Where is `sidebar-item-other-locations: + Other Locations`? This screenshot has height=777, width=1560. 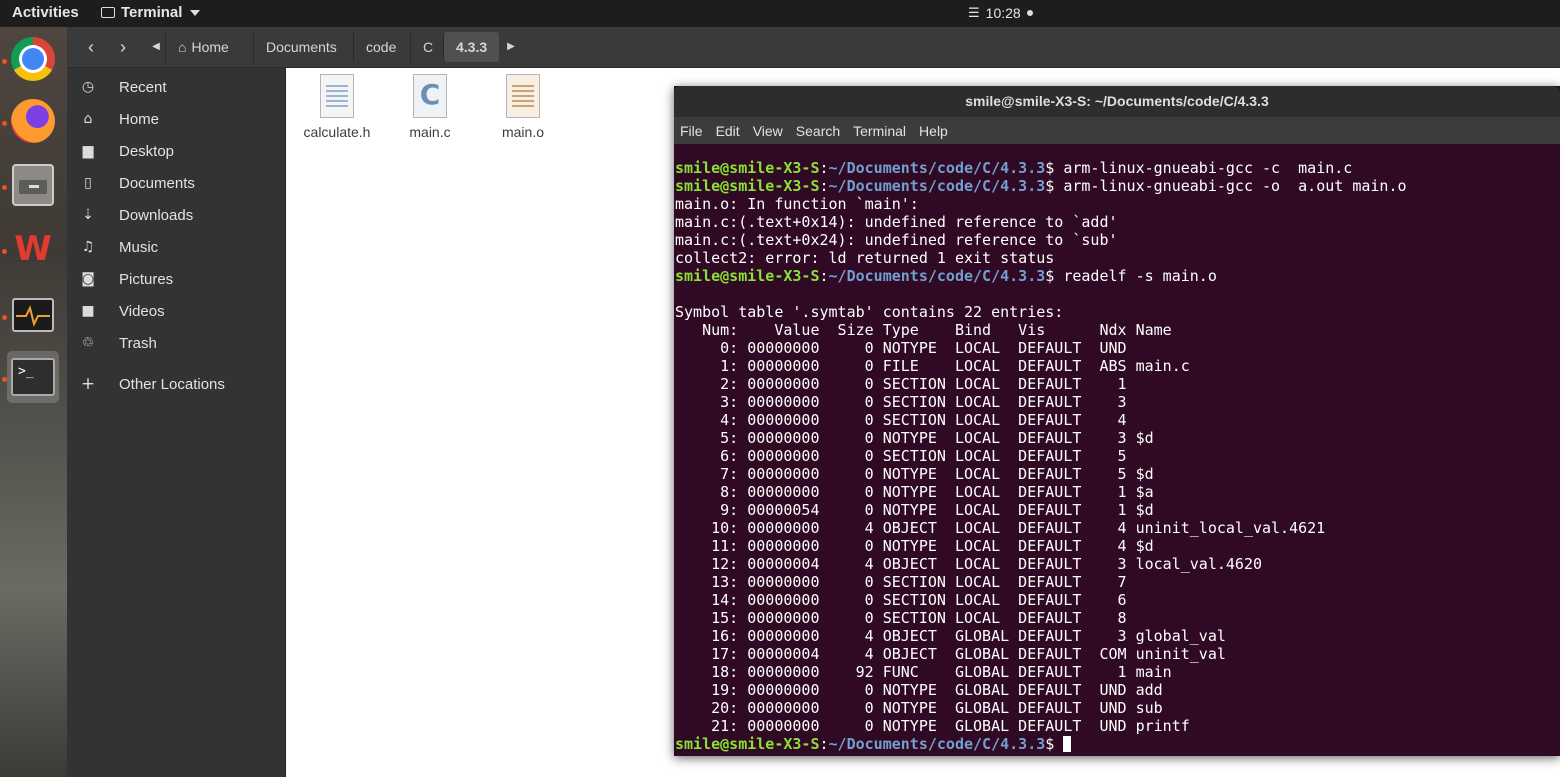
sidebar-item-other-locations: + Other Locations is located at coordinates (176, 384).